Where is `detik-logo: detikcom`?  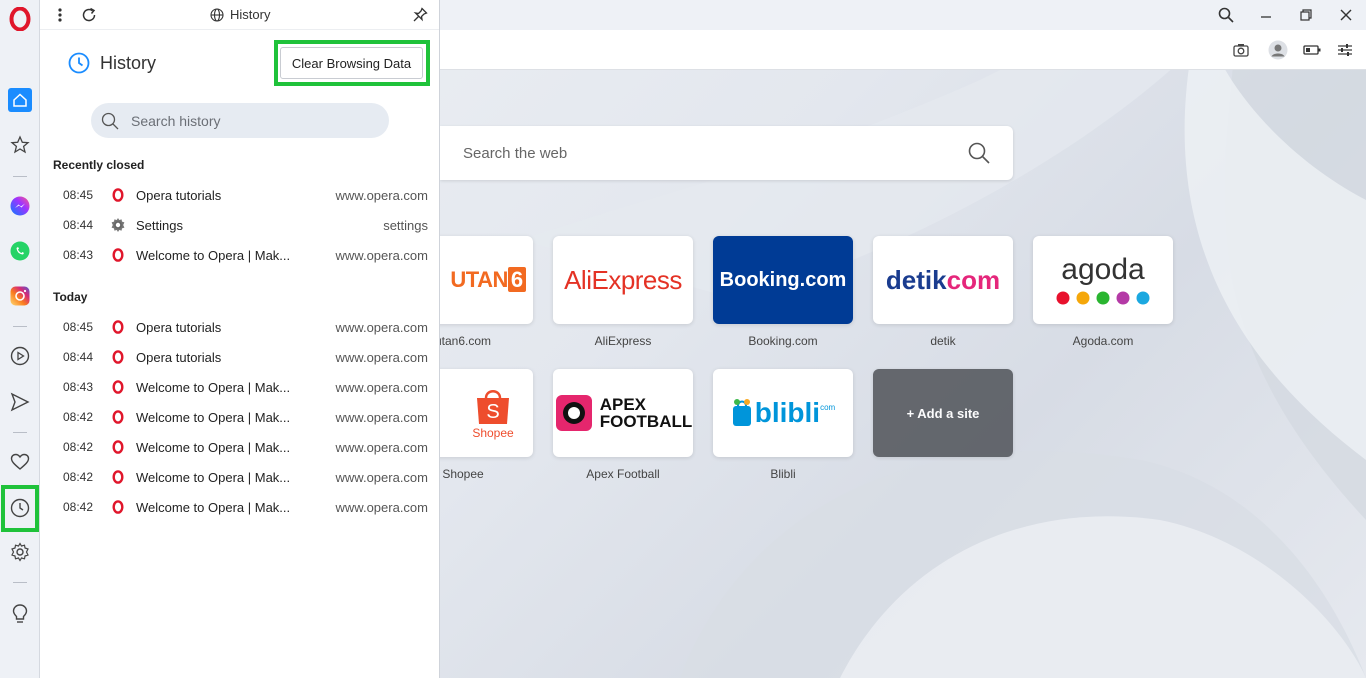 detik-logo: detikcom is located at coordinates (943, 279).